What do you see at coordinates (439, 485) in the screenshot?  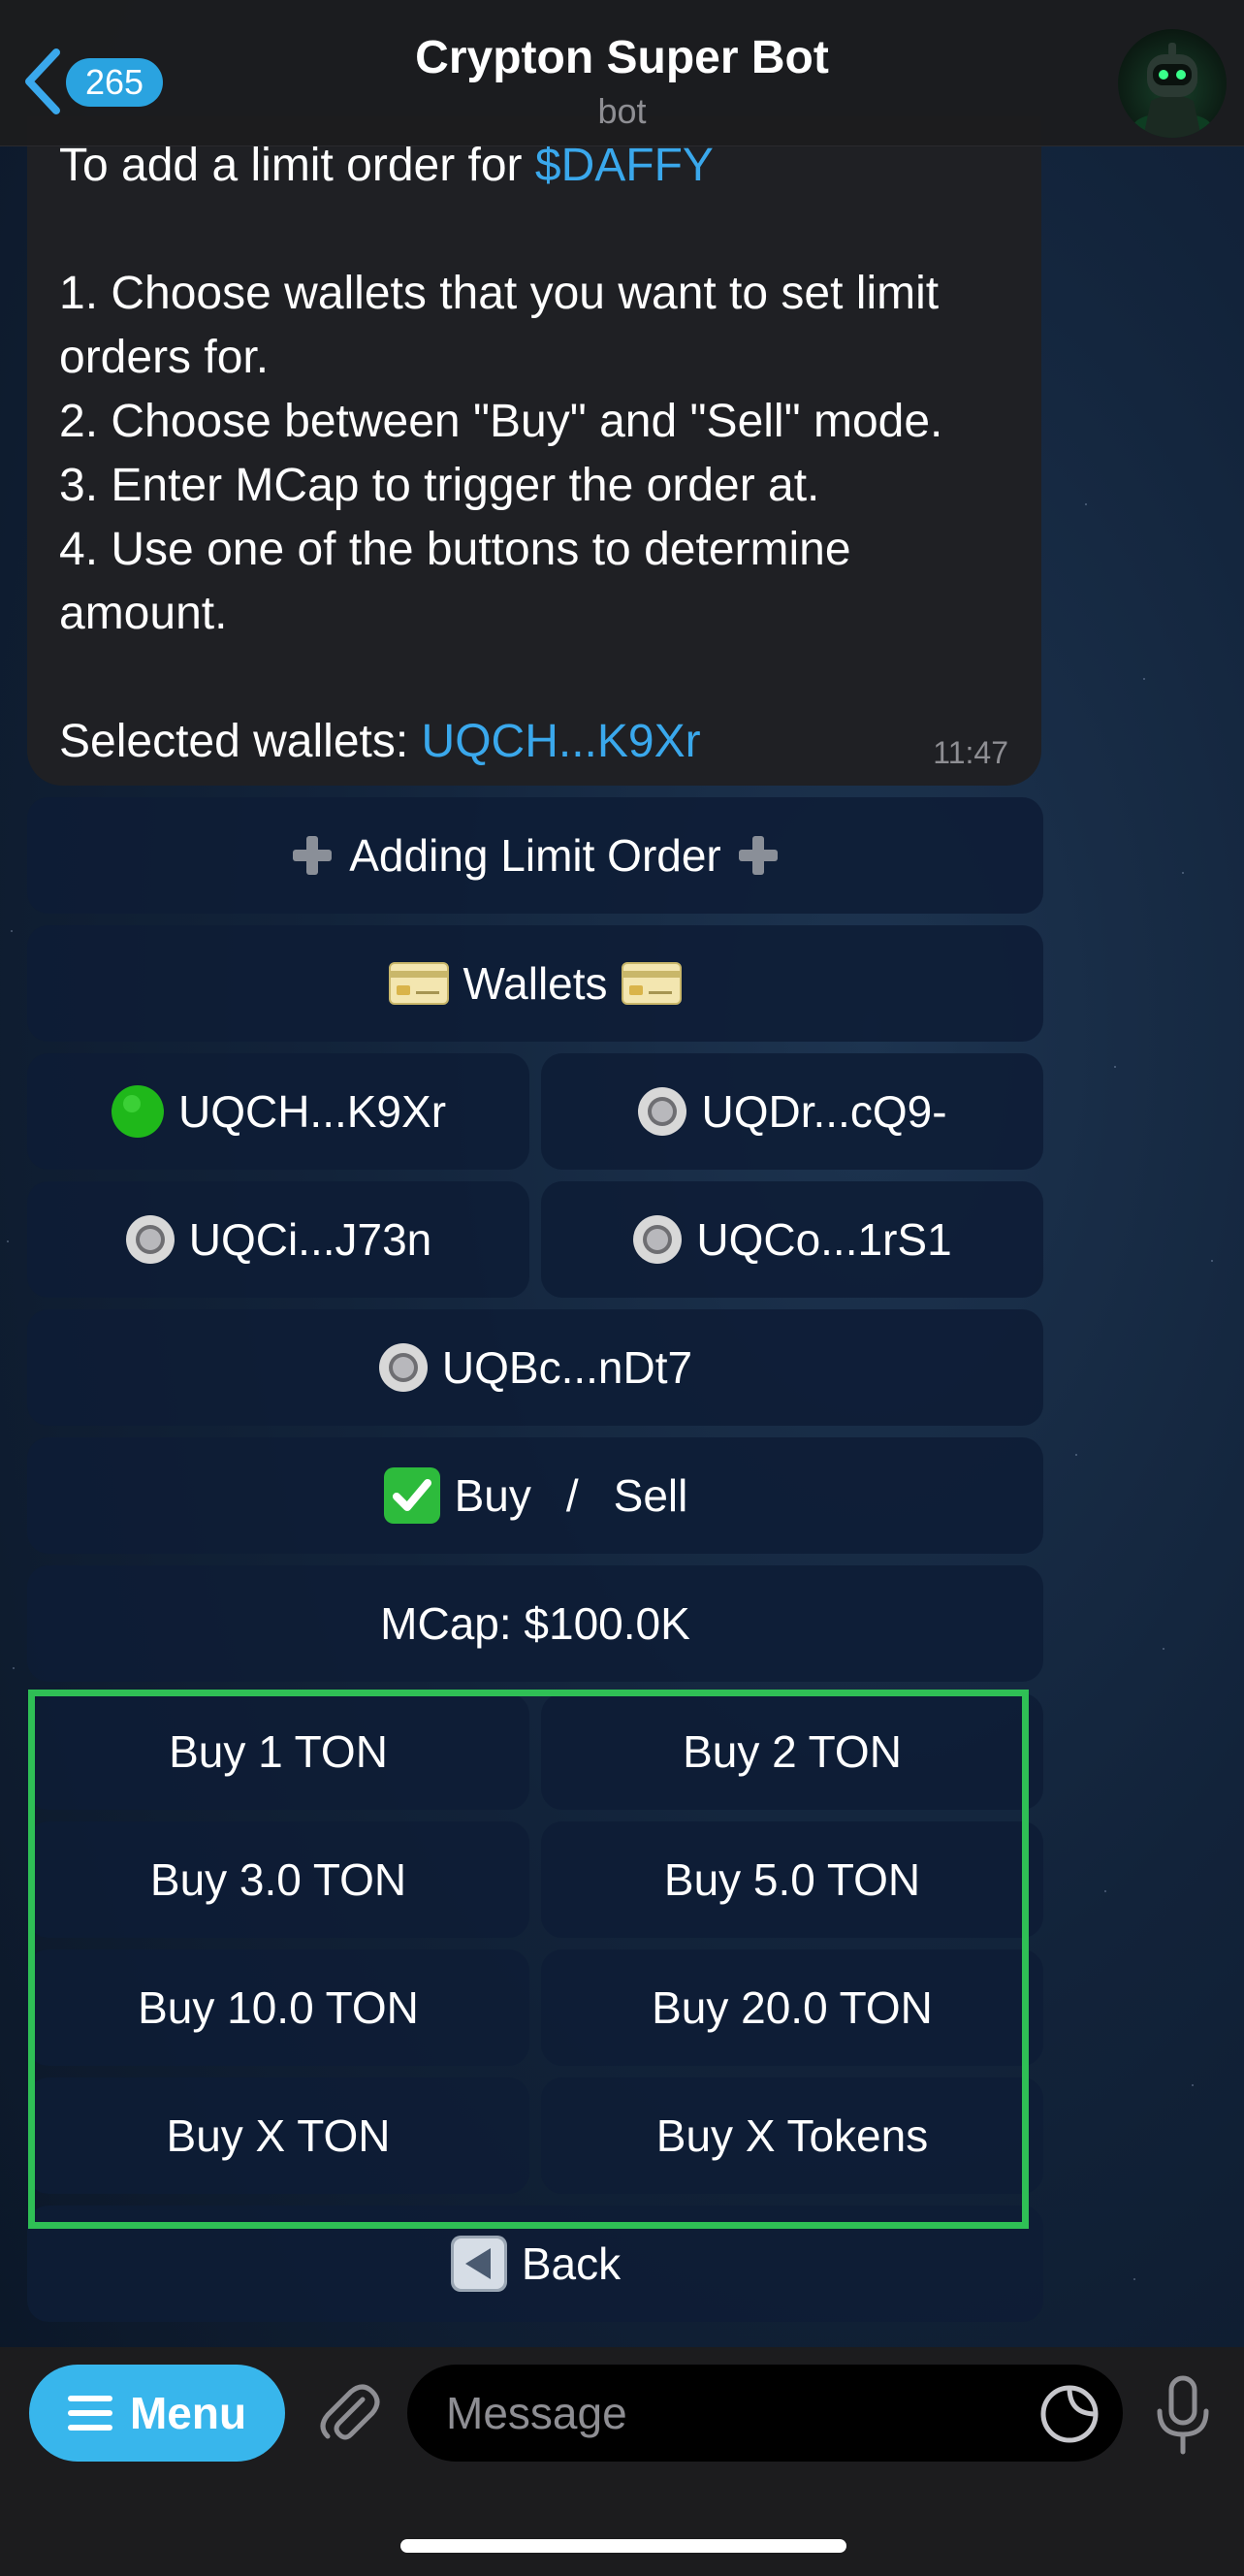 I see `message-step-line: 3. Enter MCap to trigger the order at.` at bounding box center [439, 485].